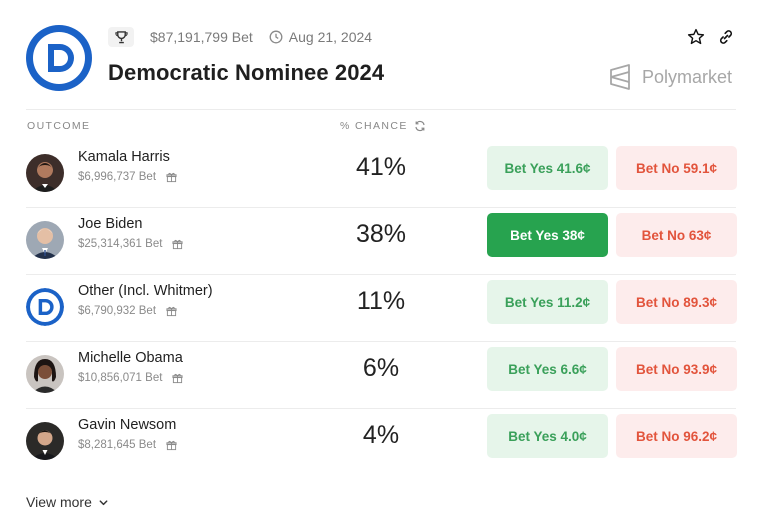  I want to click on outcome-volume: $8,281,645 Bet, so click(127, 445).